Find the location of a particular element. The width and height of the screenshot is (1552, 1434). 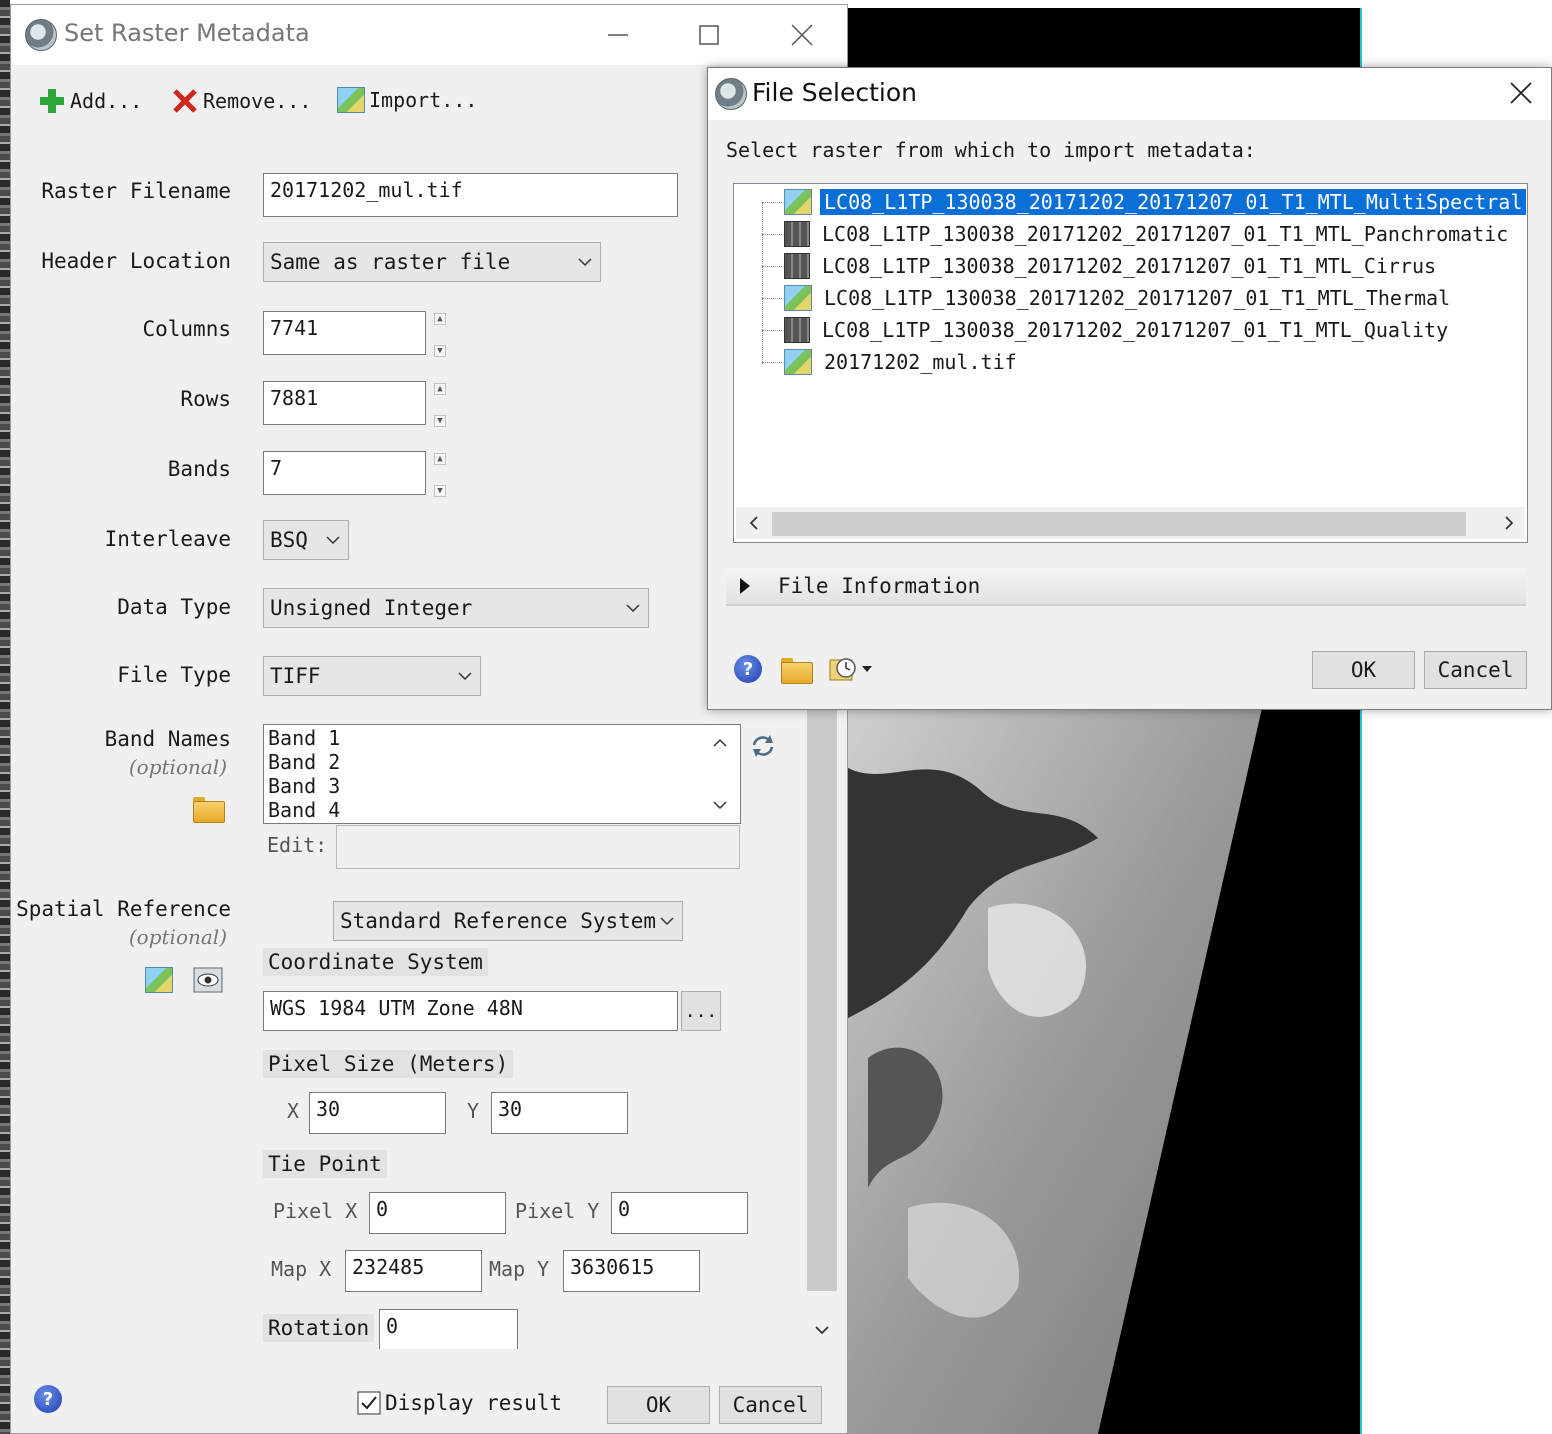

color-raster-icon is located at coordinates (798, 298).